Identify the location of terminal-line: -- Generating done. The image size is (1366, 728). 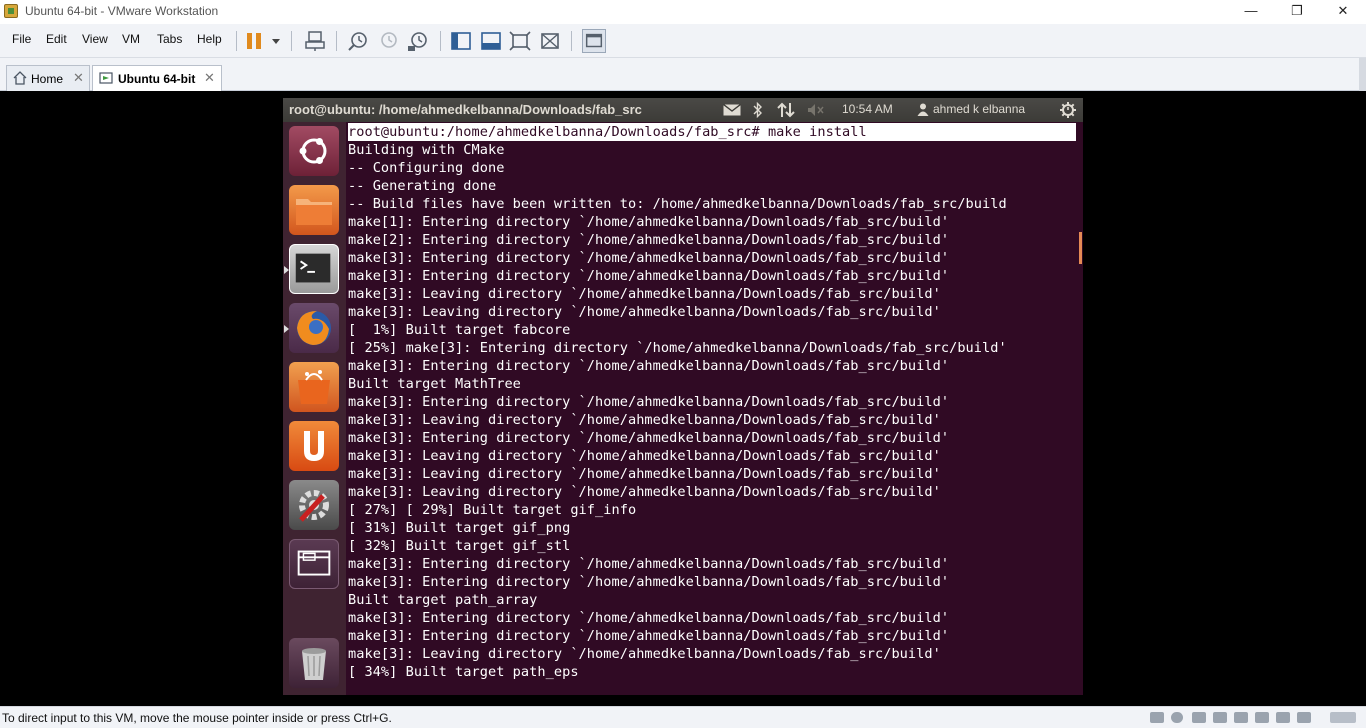
(422, 186).